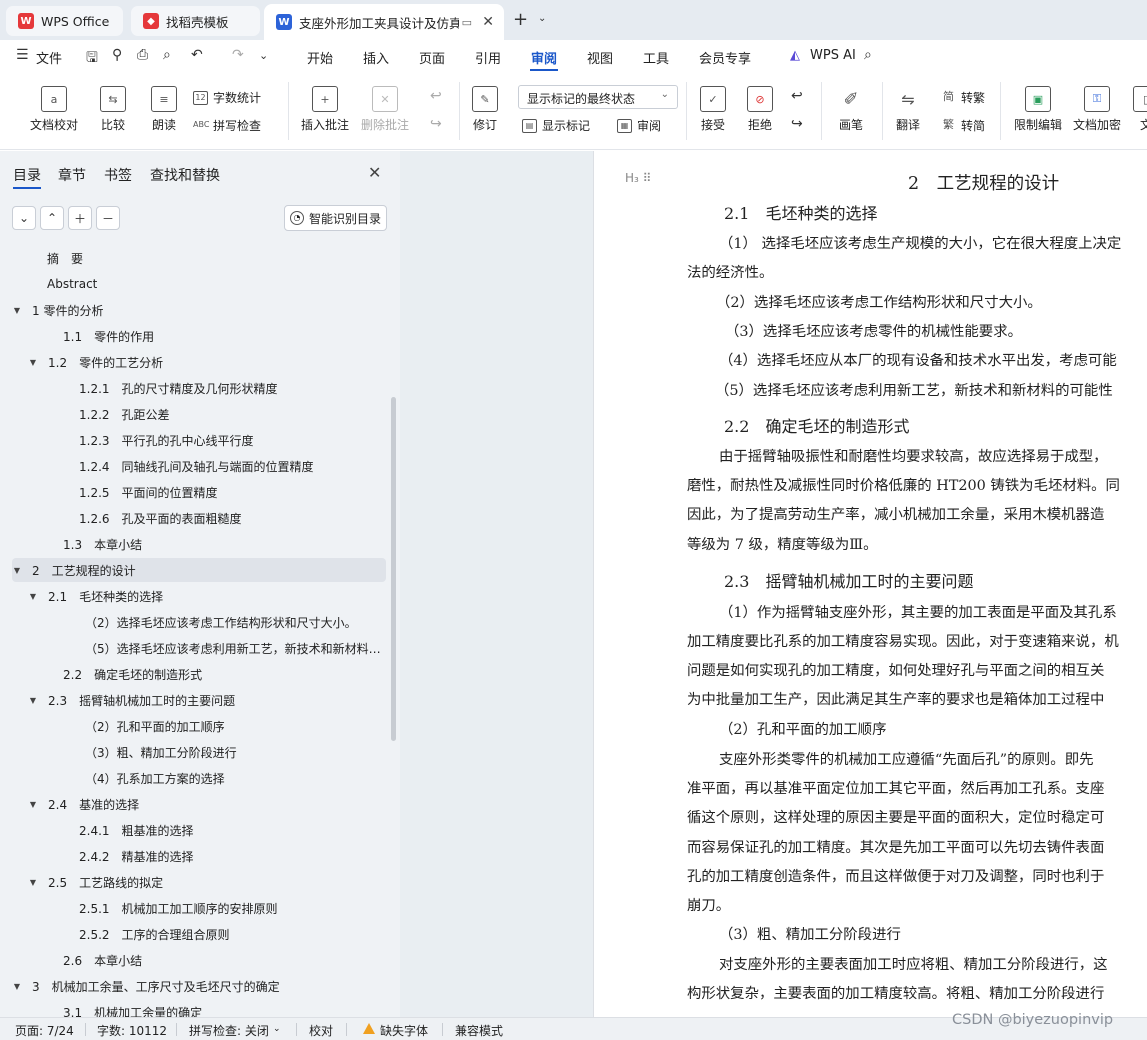 This screenshot has height=1040, width=1147. Describe the element at coordinates (1140, 109) in the screenshot. I see `more-ribbon-button: ▯ 文` at that location.